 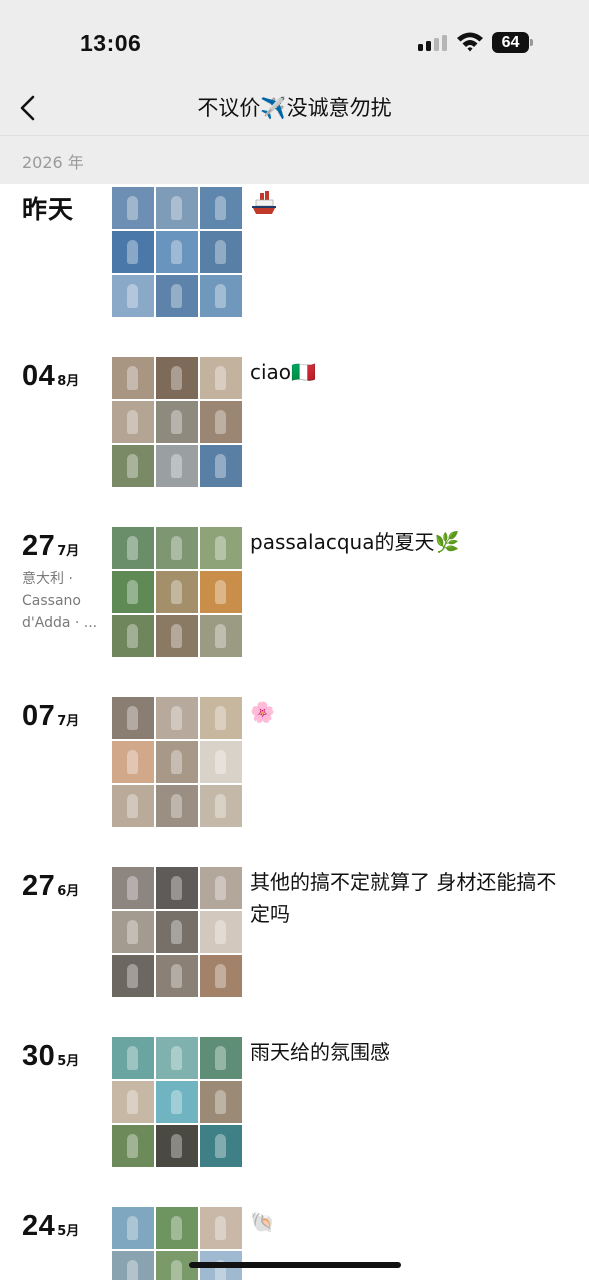 What do you see at coordinates (405, 542) in the screenshot?
I see `post-caption: passalacqua的夏天🌿` at bounding box center [405, 542].